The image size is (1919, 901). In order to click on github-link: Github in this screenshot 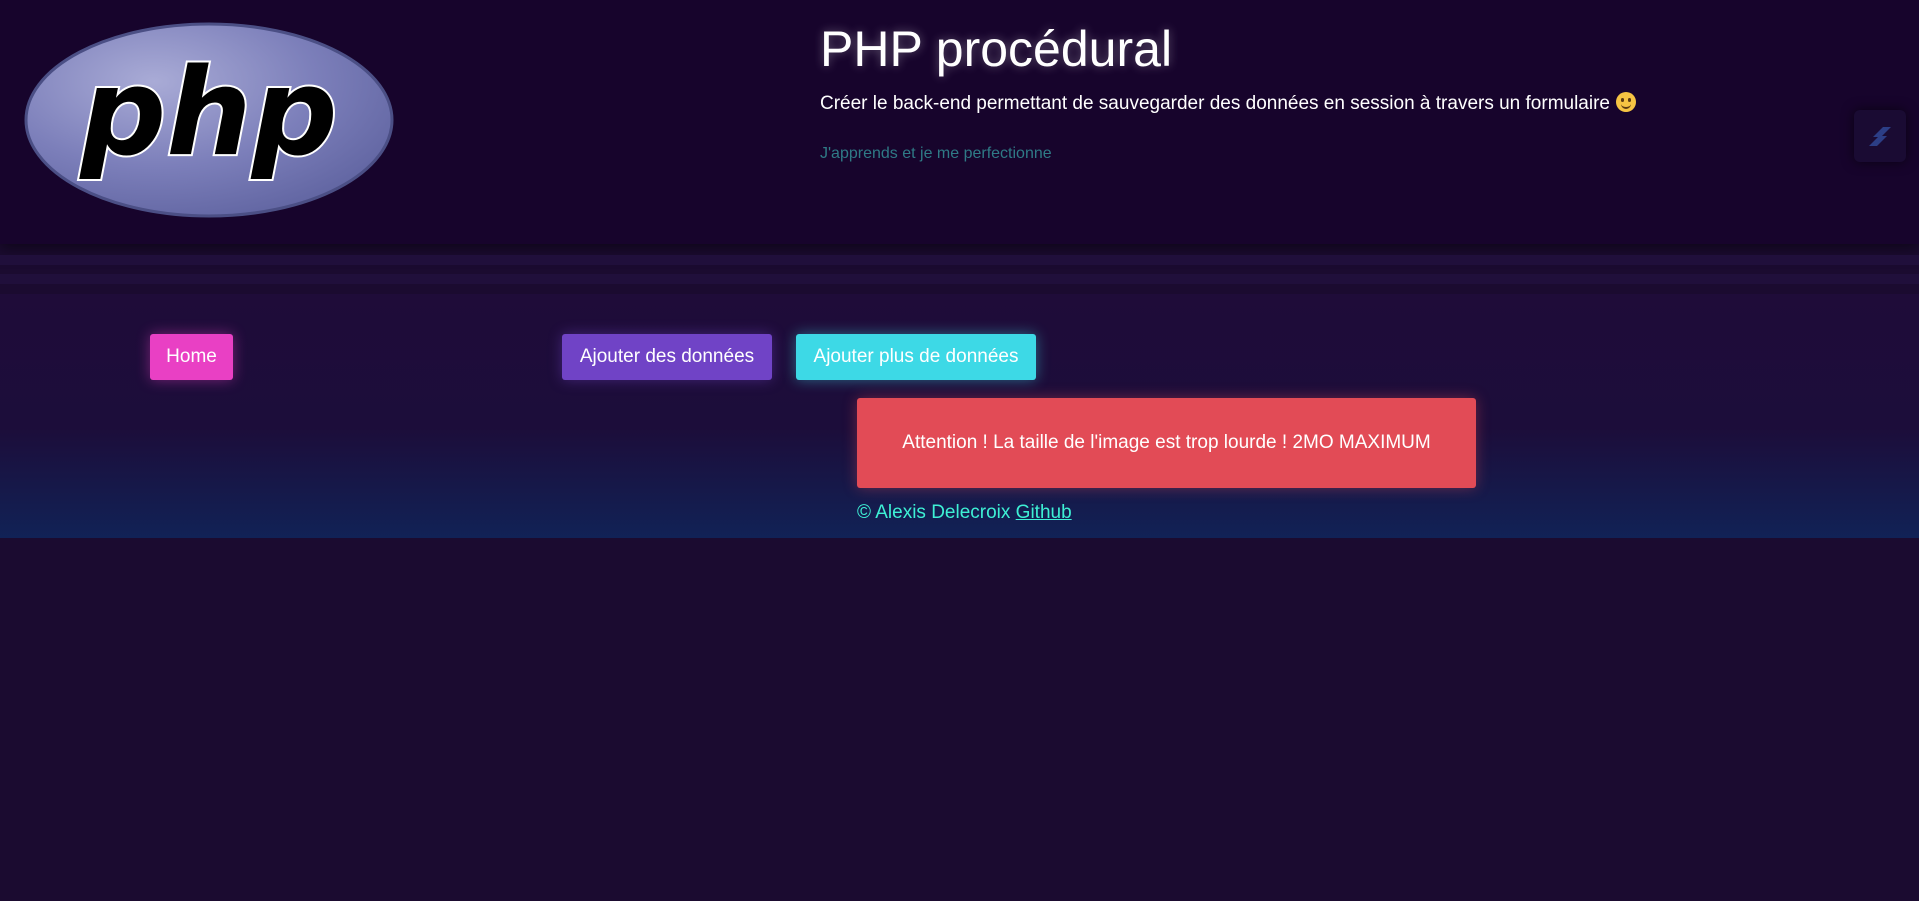, I will do `click(1044, 512)`.